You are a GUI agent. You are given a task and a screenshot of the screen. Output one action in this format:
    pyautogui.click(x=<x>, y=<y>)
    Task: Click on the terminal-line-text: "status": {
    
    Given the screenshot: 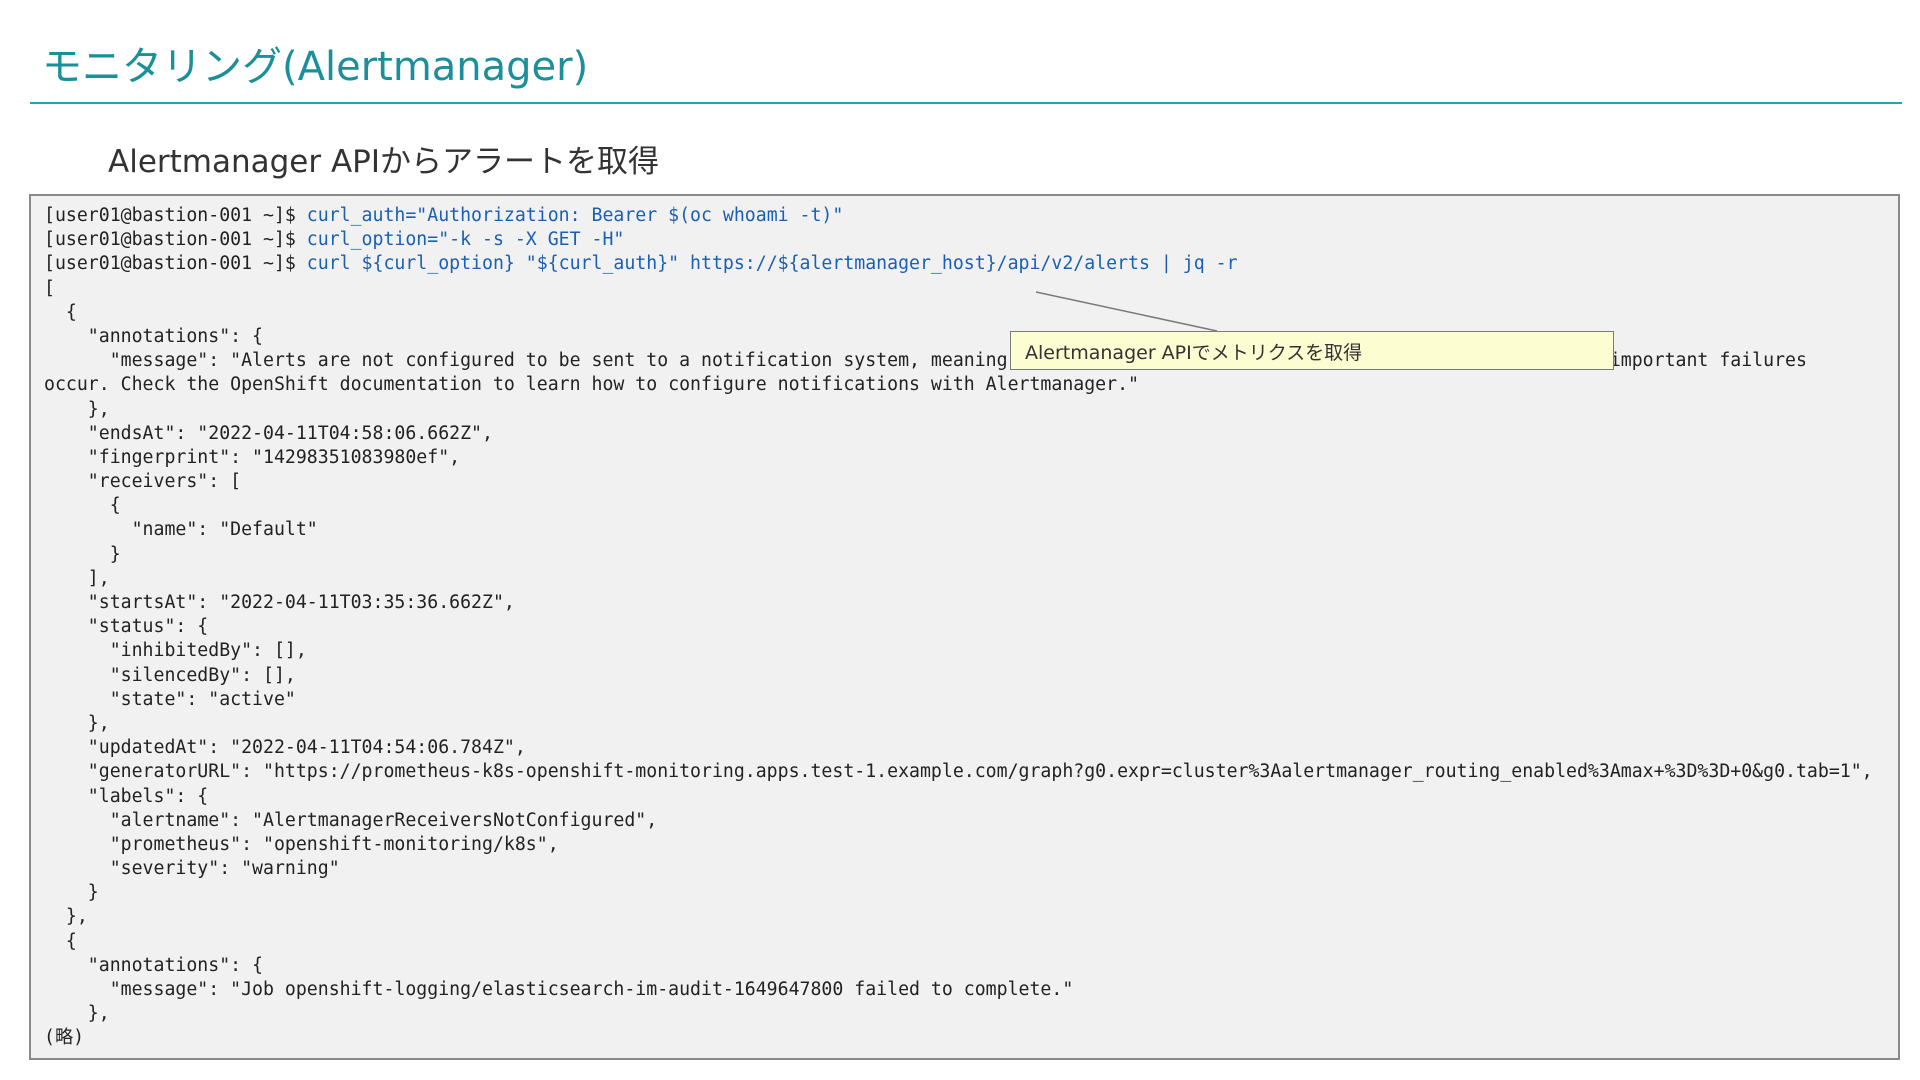 What is the action you would take?
    pyautogui.click(x=126, y=627)
    